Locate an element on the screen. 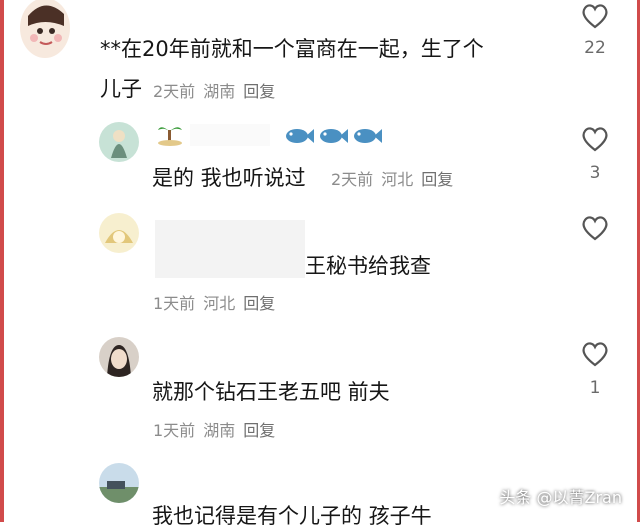  comment-text: 王秘书给我查 is located at coordinates (368, 266).